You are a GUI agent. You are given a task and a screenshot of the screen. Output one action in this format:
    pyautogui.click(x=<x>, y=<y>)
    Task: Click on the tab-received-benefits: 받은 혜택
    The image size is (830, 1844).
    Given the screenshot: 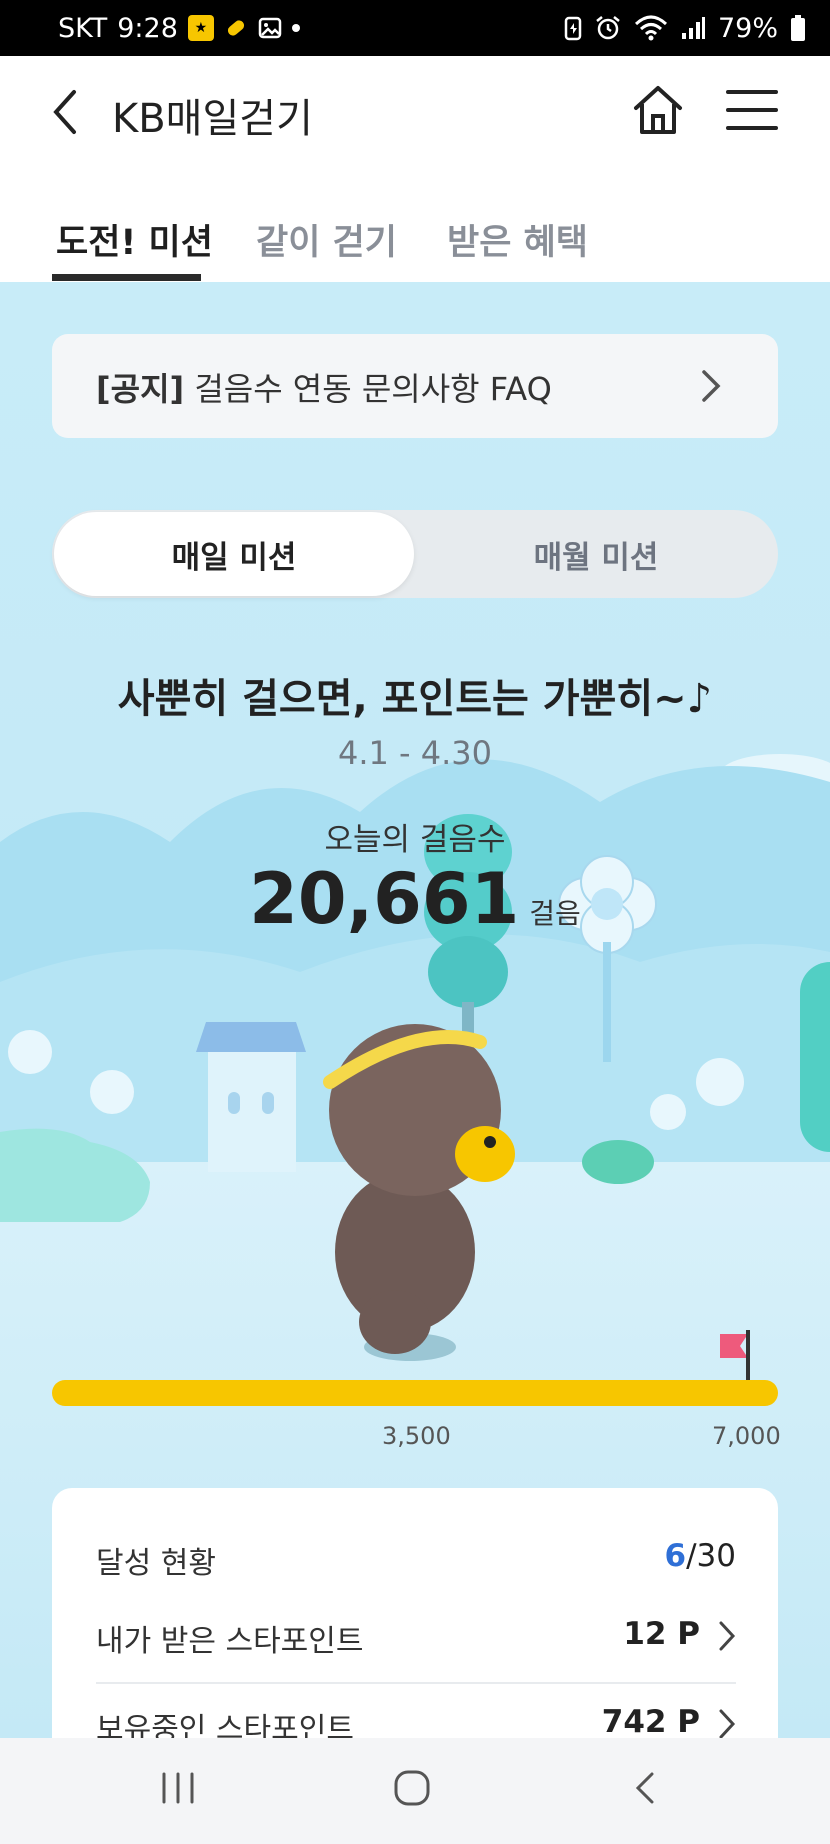 What is the action you would take?
    pyautogui.click(x=517, y=239)
    